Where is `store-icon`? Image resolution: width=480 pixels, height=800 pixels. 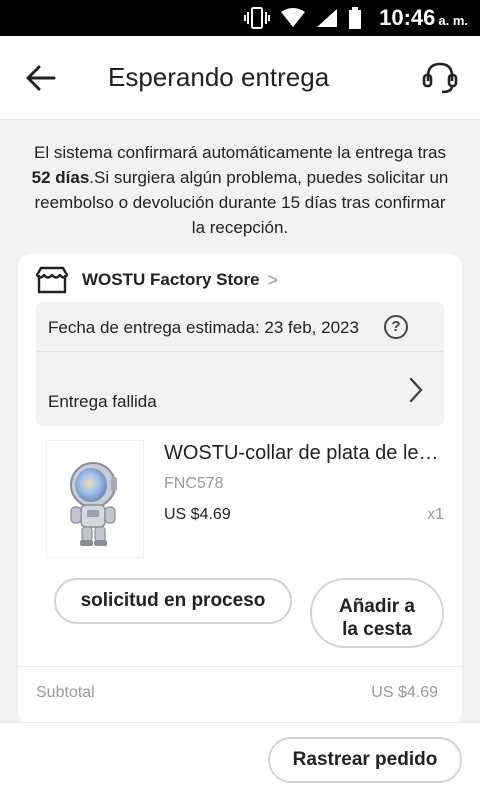 store-icon is located at coordinates (52, 280).